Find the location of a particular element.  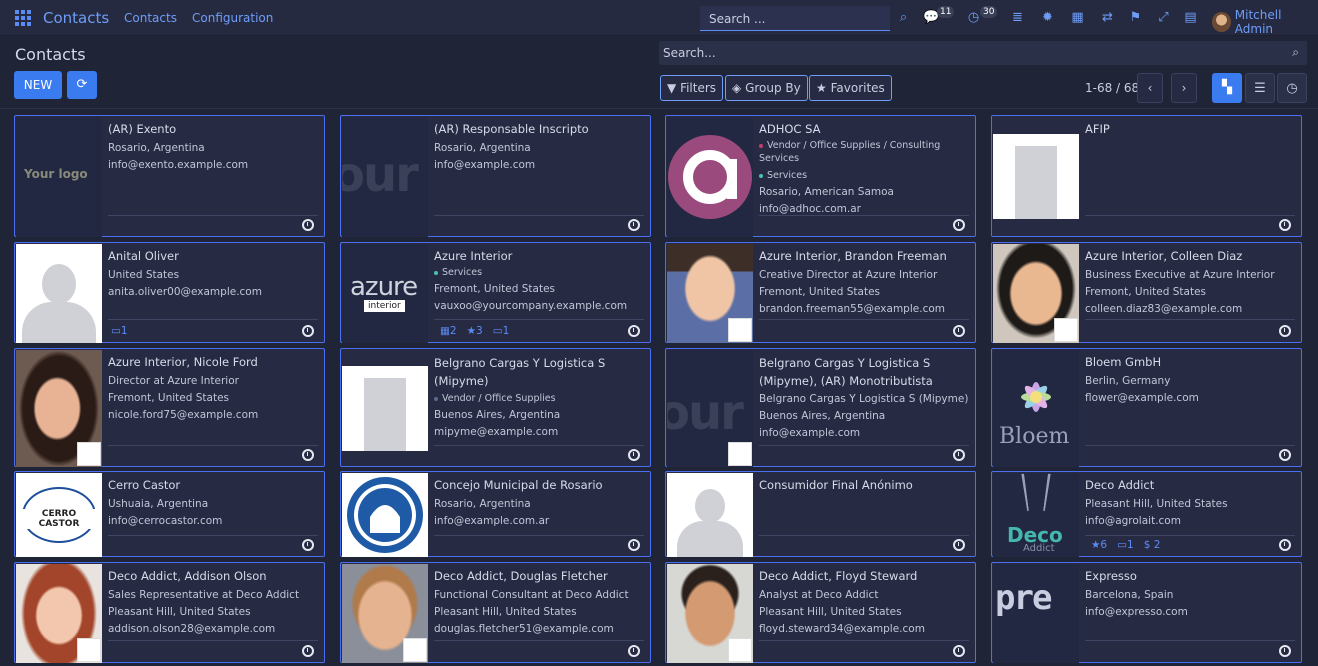

person-head is located at coordinates (710, 506).